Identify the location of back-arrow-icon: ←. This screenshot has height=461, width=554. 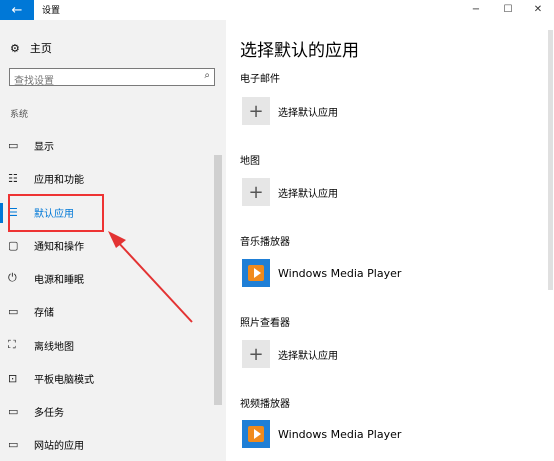
(17, 10).